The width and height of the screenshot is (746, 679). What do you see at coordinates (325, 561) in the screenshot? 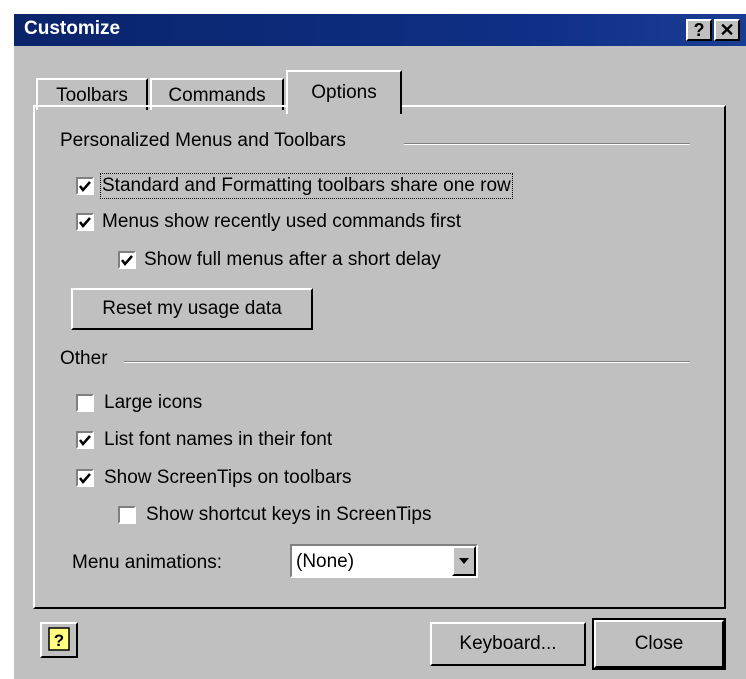
I see `menu-animations-value: (None)` at bounding box center [325, 561].